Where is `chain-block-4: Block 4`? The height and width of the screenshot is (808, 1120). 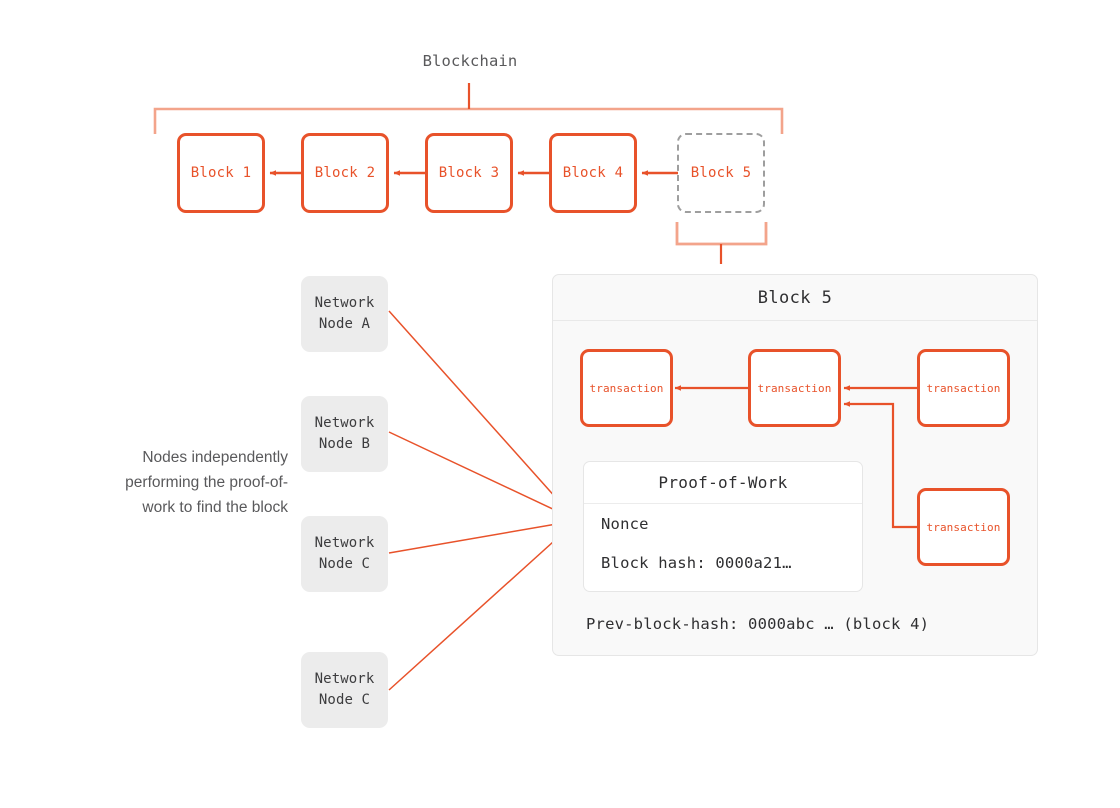
chain-block-4: Block 4 is located at coordinates (593, 173).